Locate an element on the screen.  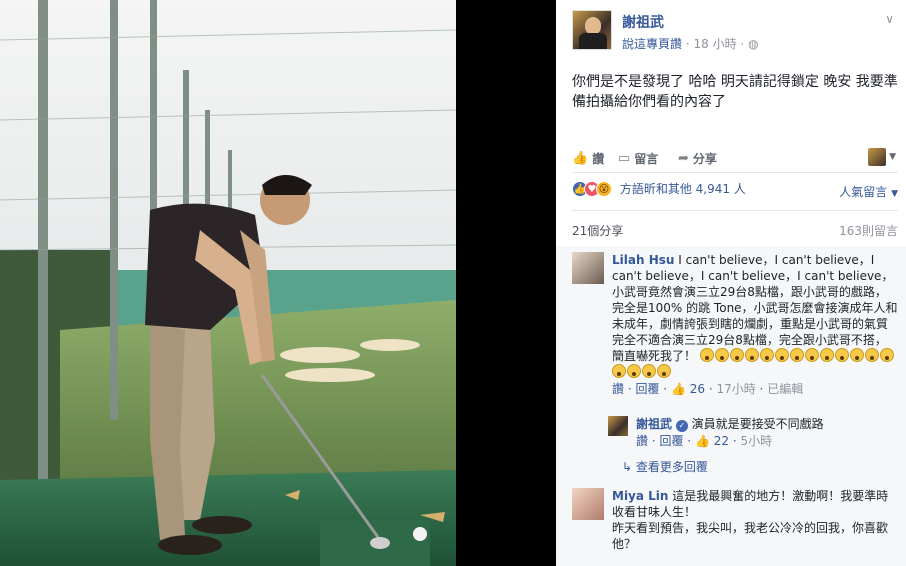
reply-reply-link: 回覆 is located at coordinates (671, 441).